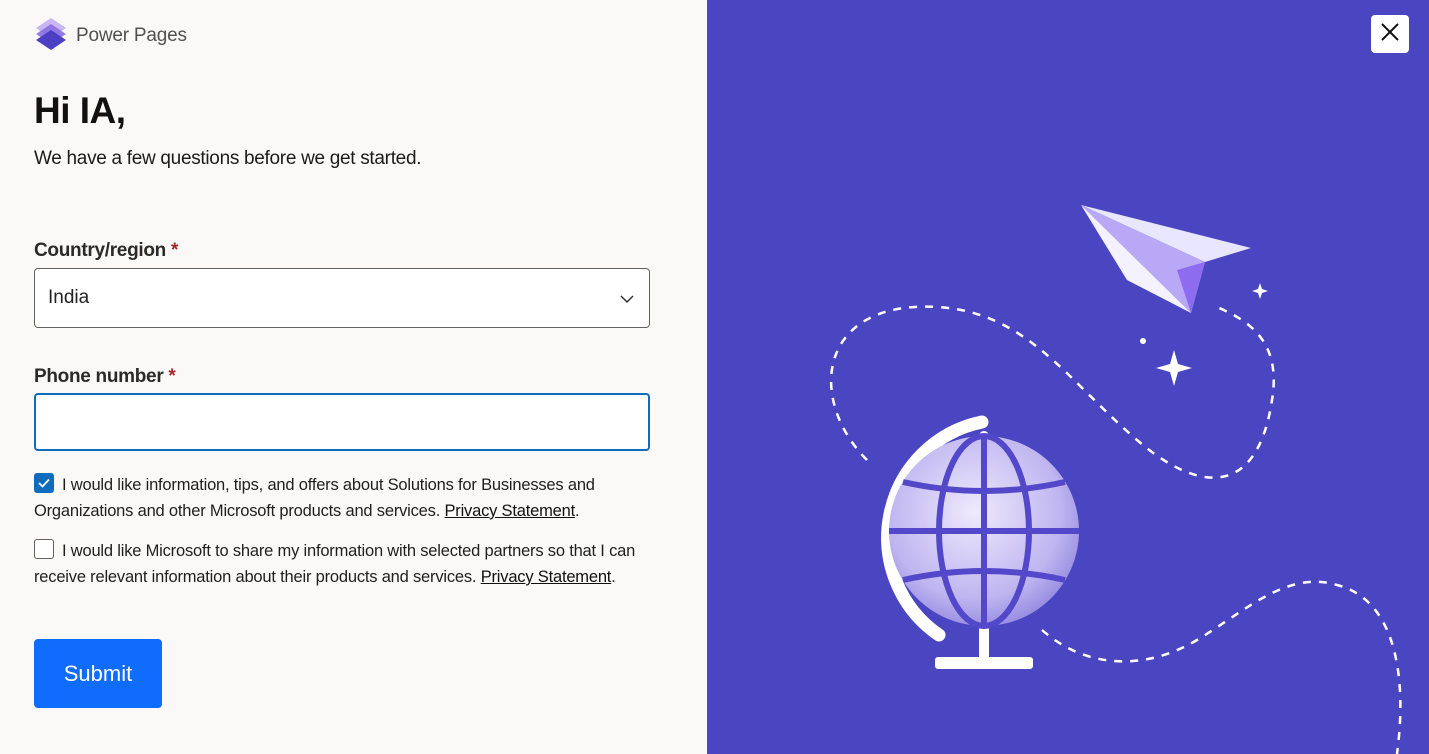 This screenshot has width=1429, height=754. I want to click on phone-input, so click(342, 422).